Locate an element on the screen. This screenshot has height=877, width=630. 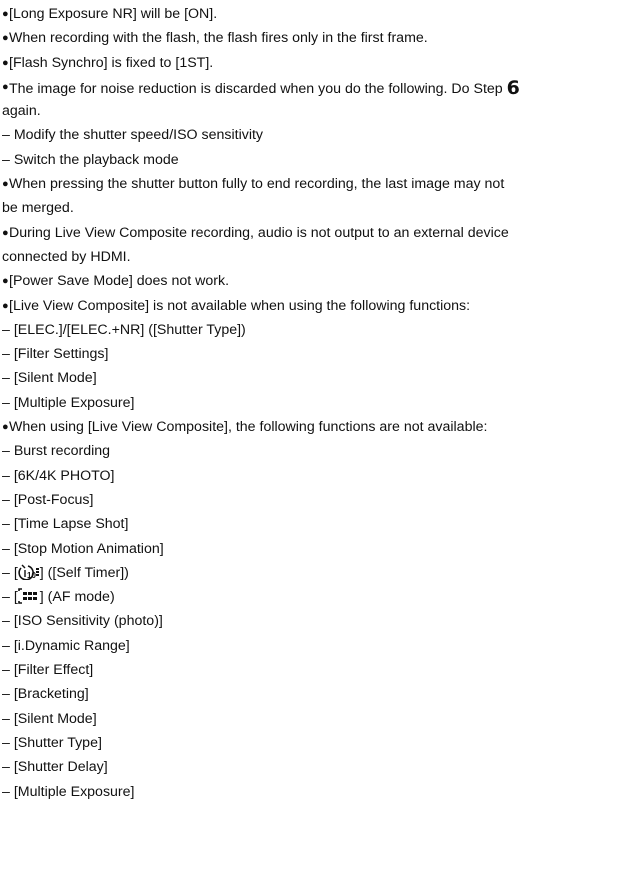
sub-item: – Switch the playback mode is located at coordinates (315, 160).